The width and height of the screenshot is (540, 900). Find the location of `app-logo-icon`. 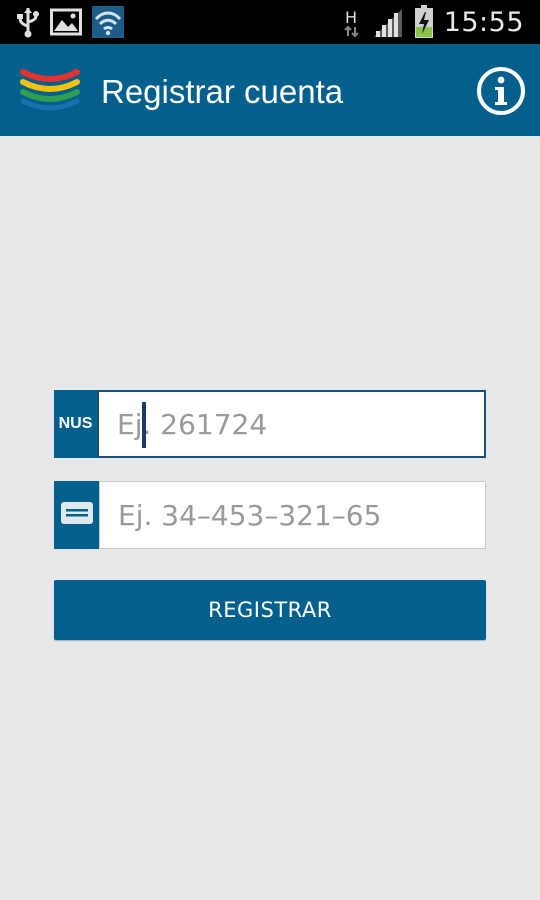

app-logo-icon is located at coordinates (50, 92).